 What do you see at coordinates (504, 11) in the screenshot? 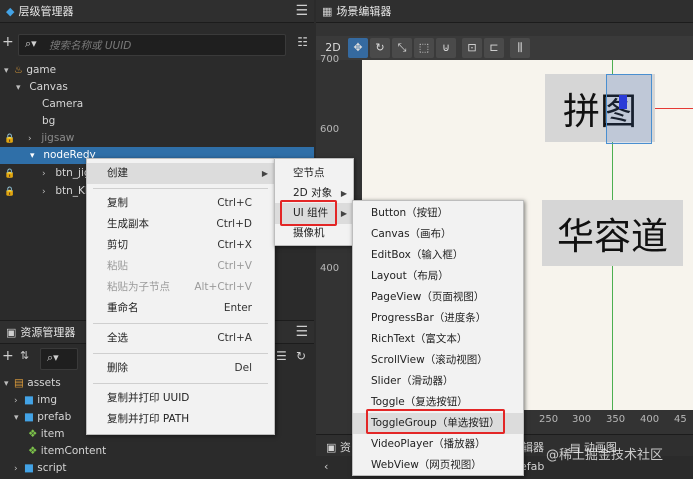
I see `scene-header: ▦ 场景编辑器` at bounding box center [504, 11].